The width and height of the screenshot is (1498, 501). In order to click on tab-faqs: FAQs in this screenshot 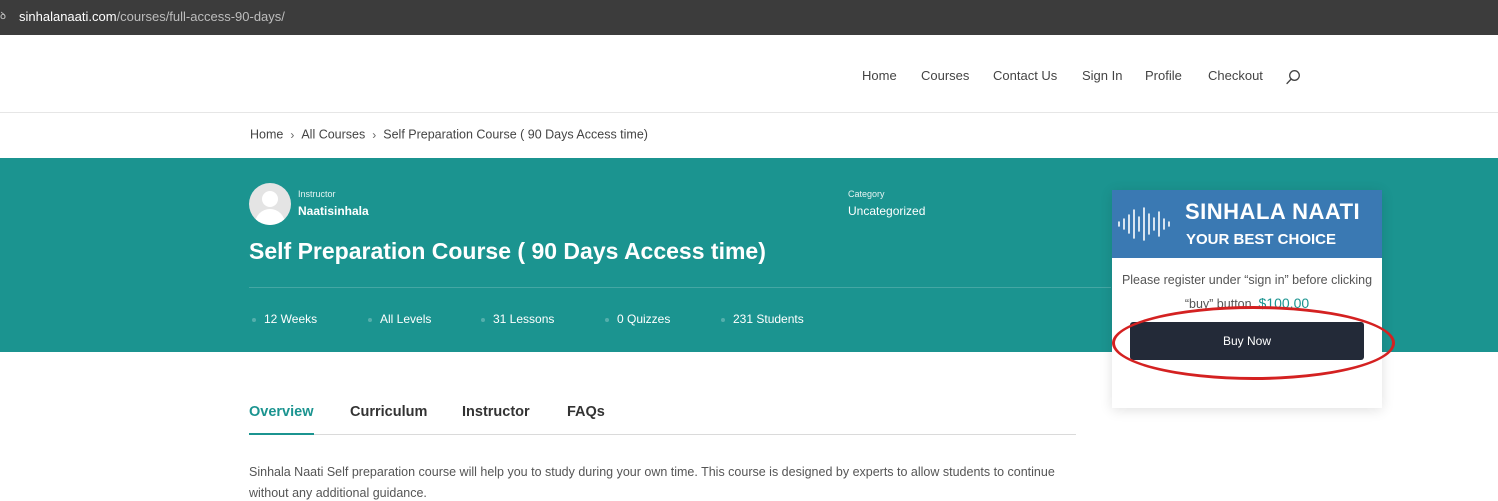, I will do `click(586, 419)`.